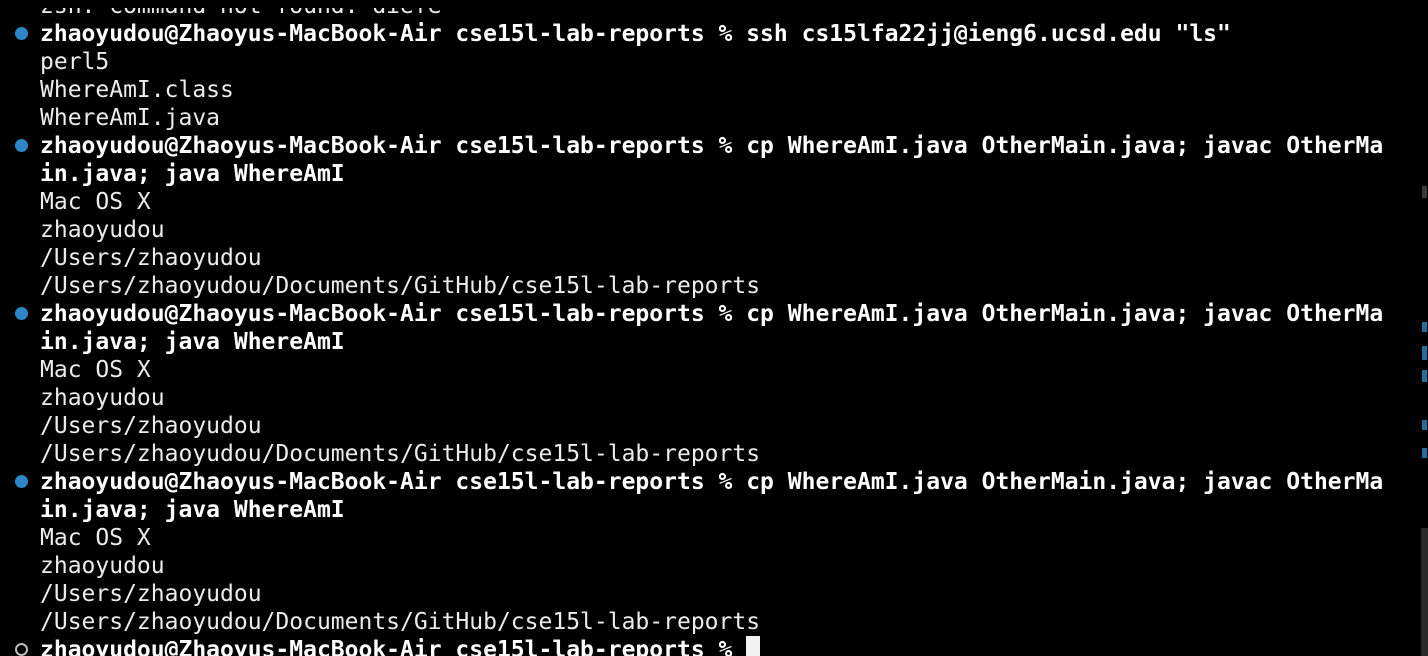  Describe the element at coordinates (705, 62) in the screenshot. I see `output-line: perl5` at that location.